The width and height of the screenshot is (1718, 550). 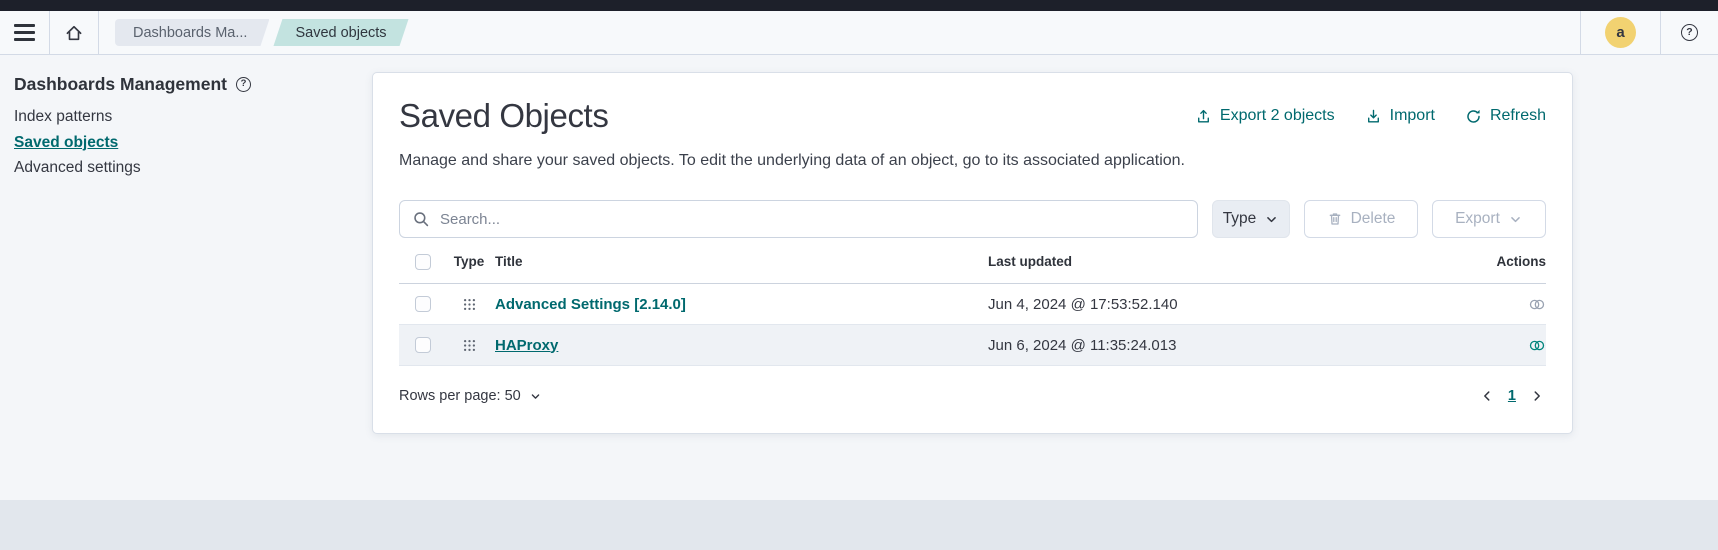 I want to click on breadcrumb: Dashboards Ma... Saved objects, so click(x=262, y=32).